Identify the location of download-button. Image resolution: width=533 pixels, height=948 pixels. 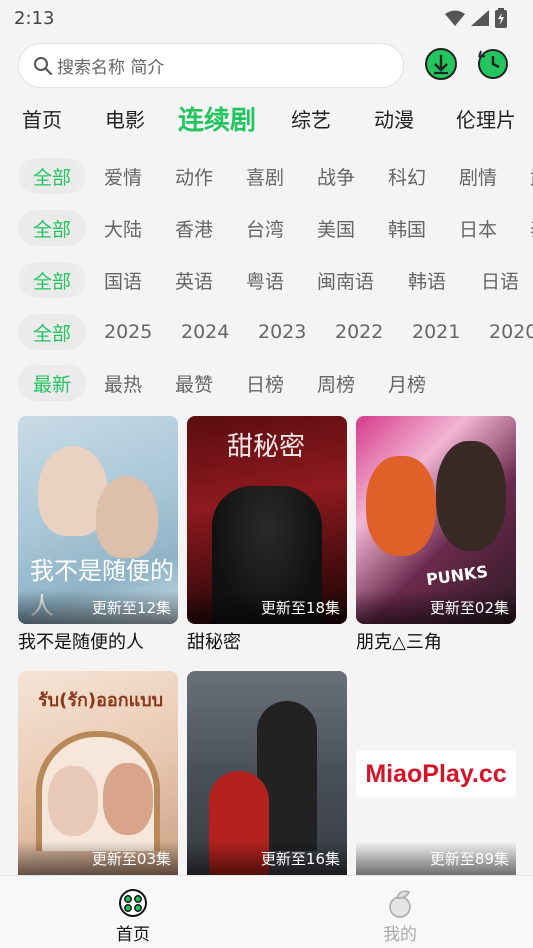
(441, 64).